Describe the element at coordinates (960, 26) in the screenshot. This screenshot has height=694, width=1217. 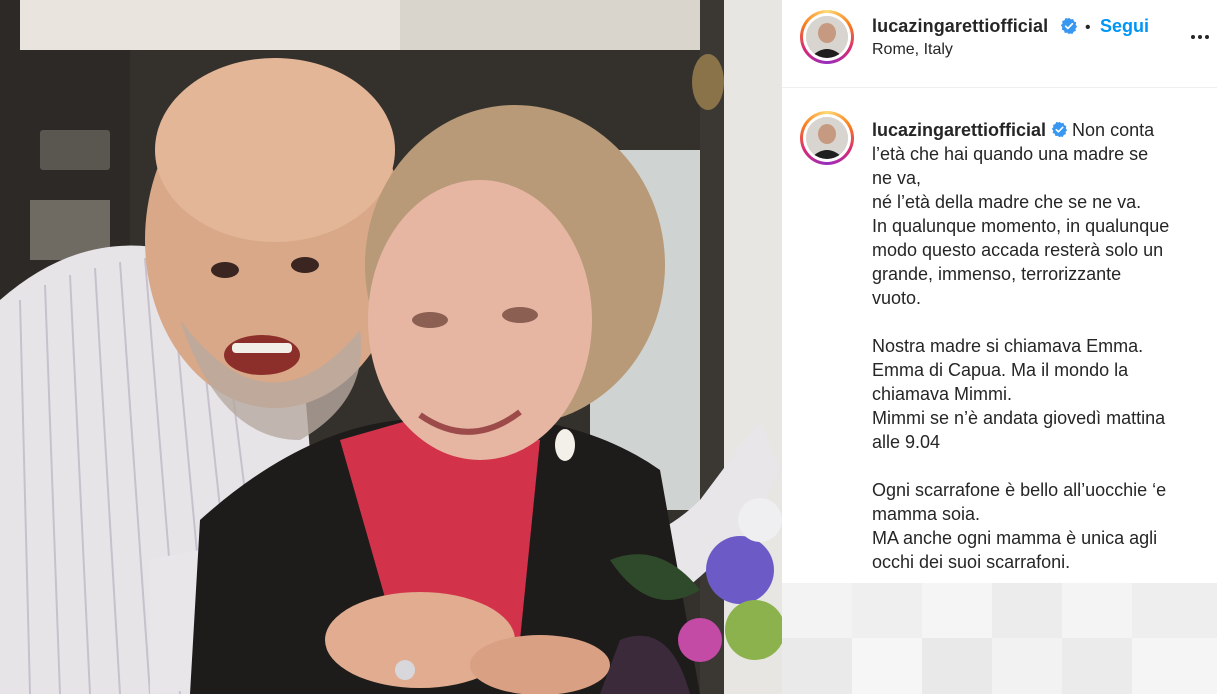
I see `post-username: lucazingarettiofficial` at that location.